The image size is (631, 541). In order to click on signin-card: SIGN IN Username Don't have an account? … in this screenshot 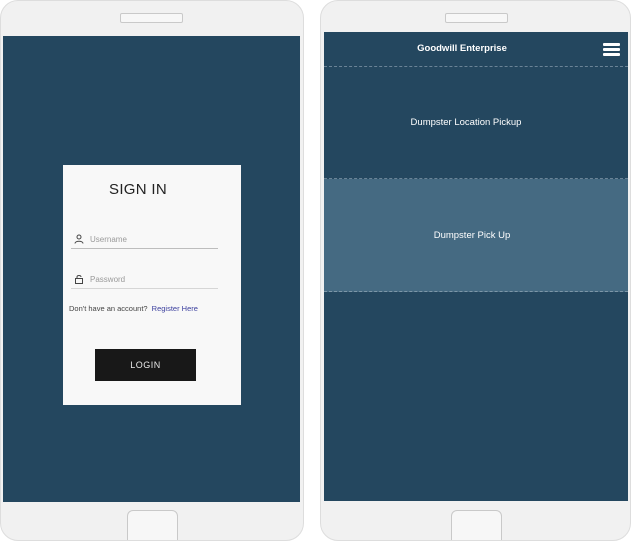, I will do `click(152, 285)`.